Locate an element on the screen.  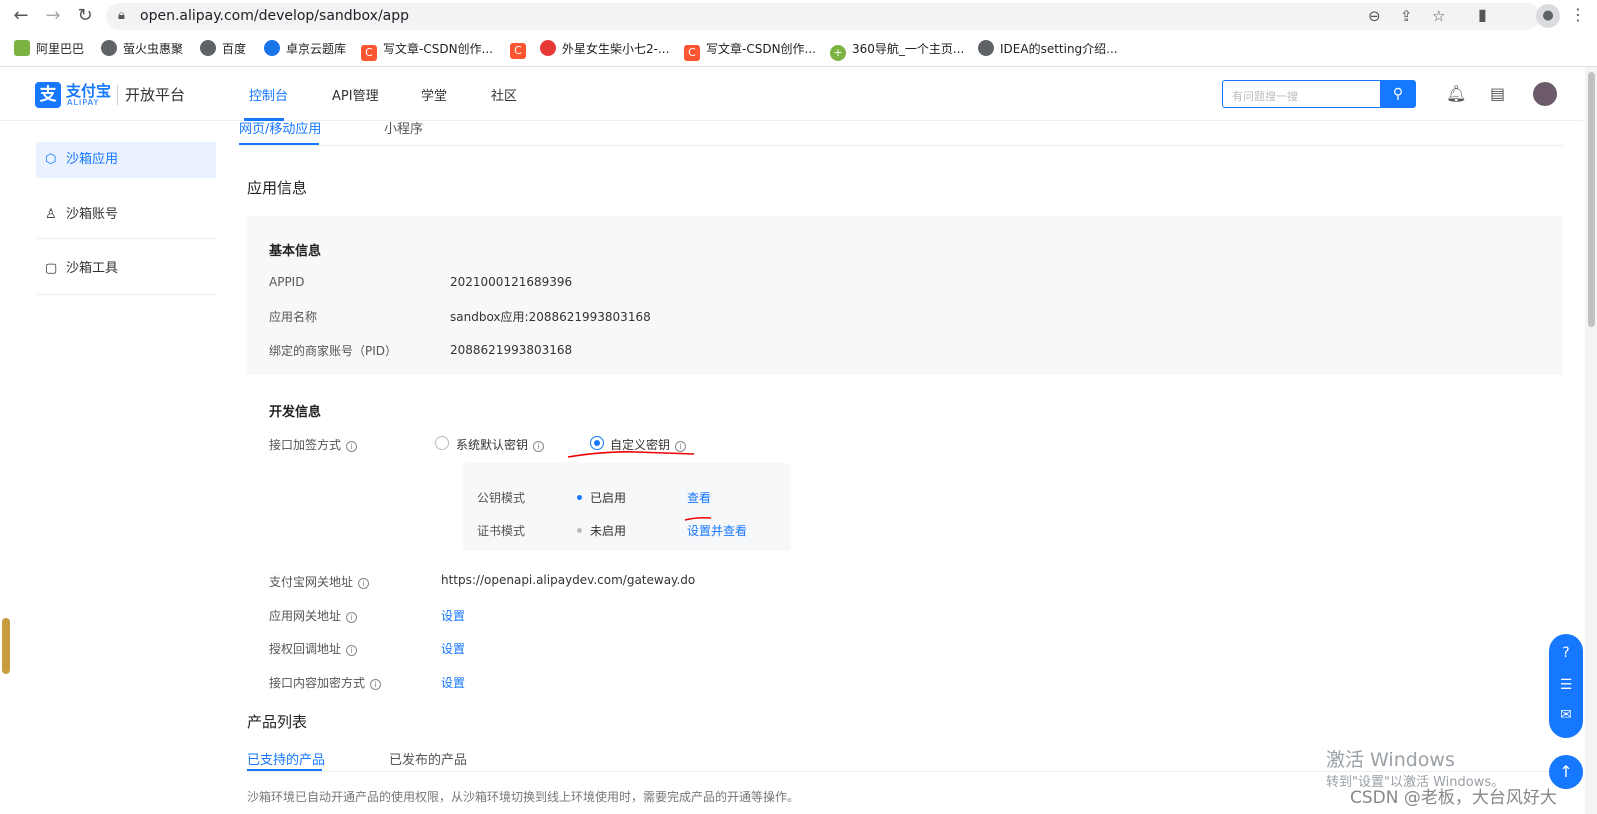
red-annotation-underline is located at coordinates (631, 454).